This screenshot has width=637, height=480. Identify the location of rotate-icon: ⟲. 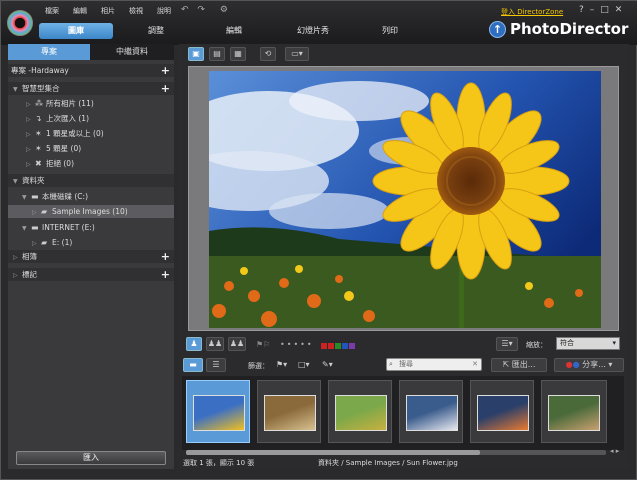
(268, 54).